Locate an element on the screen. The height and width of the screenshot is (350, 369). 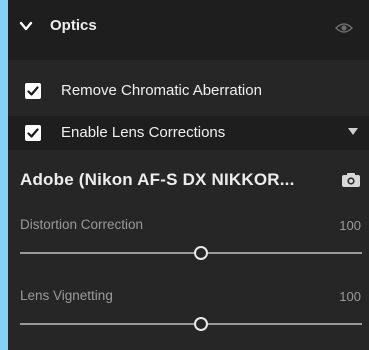
caret-down-icon is located at coordinates (353, 132).